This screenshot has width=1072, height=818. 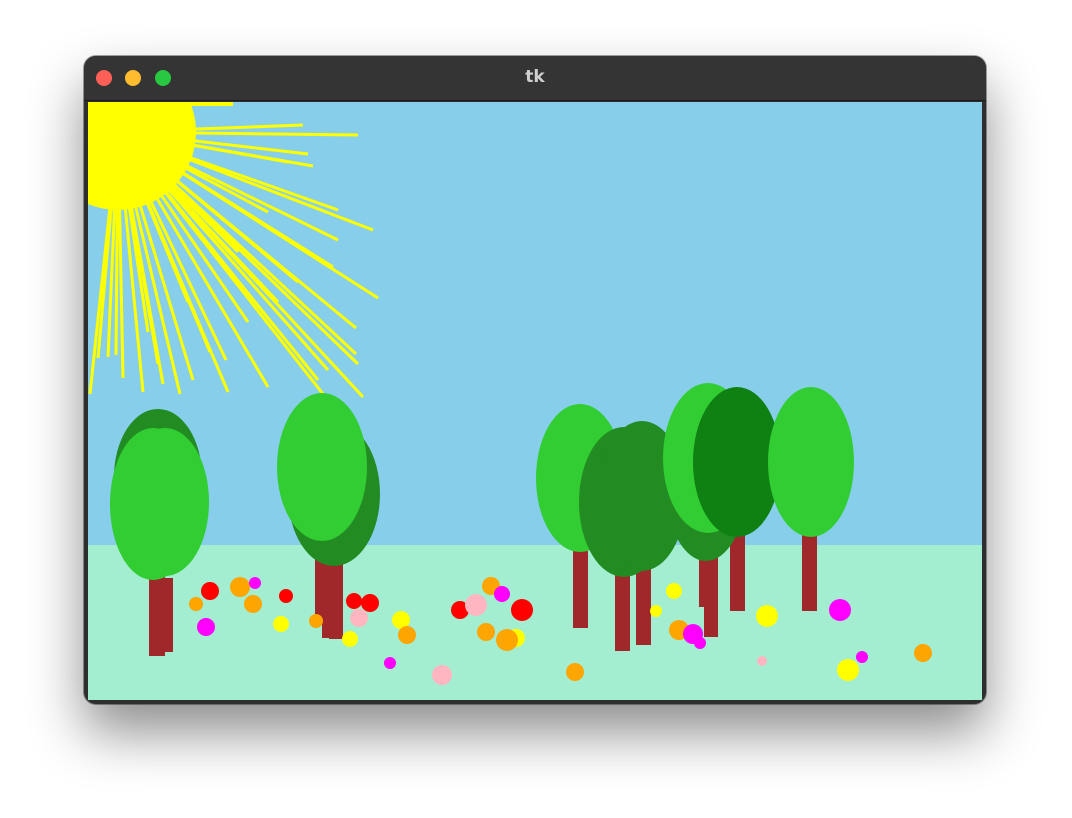 I want to click on sun-top-edge, so click(x=160, y=104).